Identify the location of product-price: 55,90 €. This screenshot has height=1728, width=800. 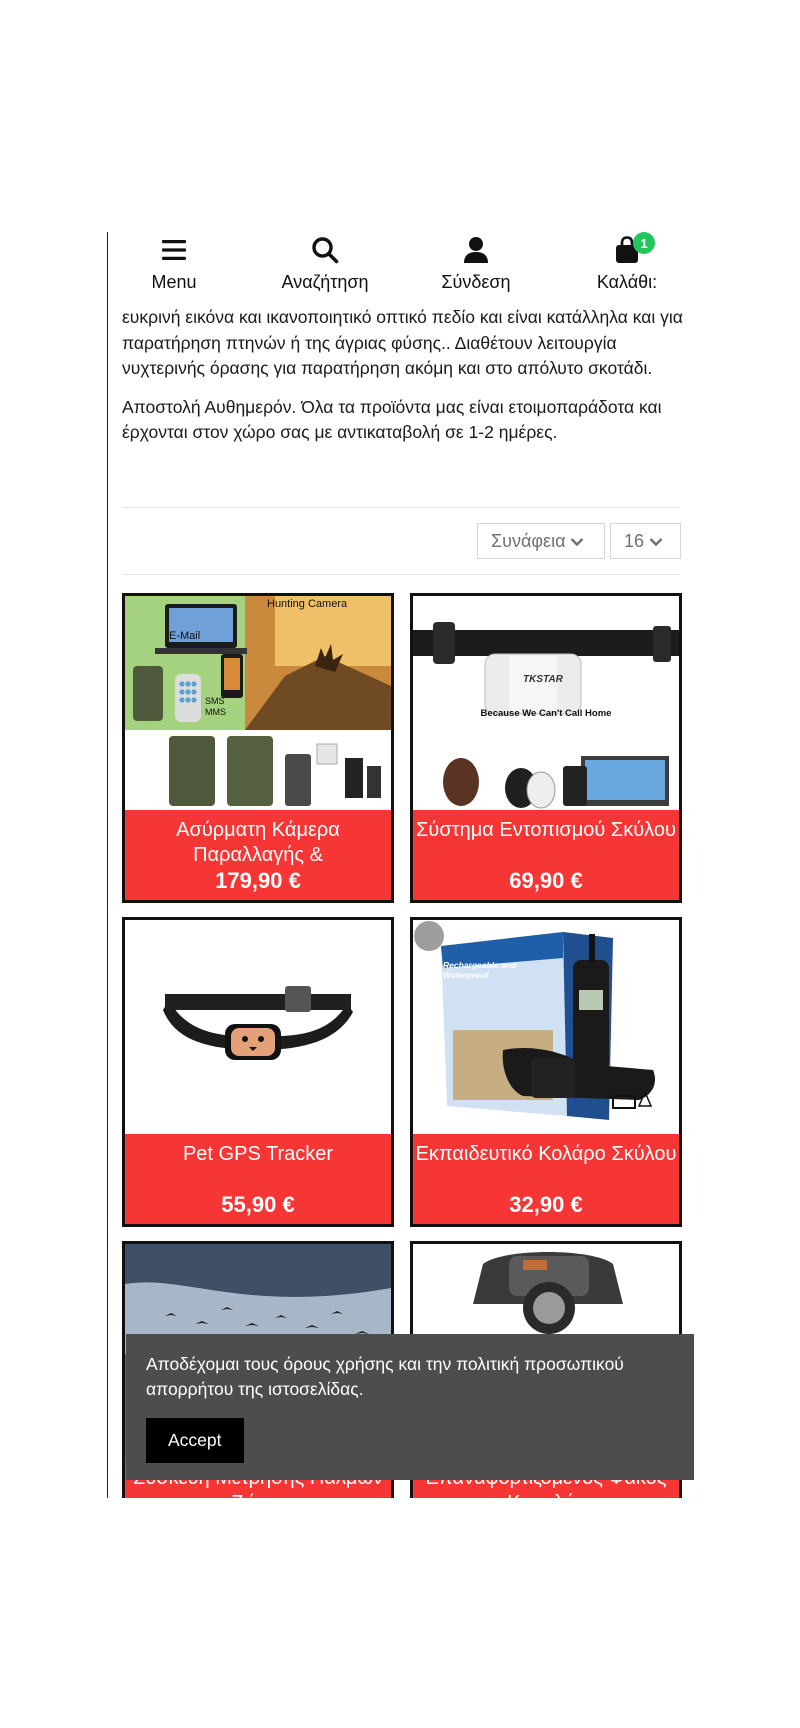
(258, 1204).